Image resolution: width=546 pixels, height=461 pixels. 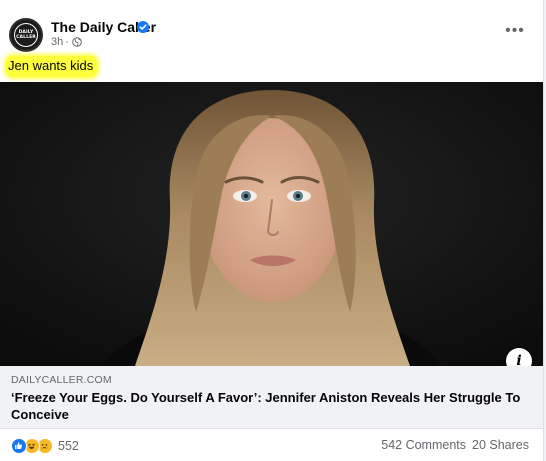 What do you see at coordinates (423, 445) in the screenshot?
I see `comments-link: 542 Comments` at bounding box center [423, 445].